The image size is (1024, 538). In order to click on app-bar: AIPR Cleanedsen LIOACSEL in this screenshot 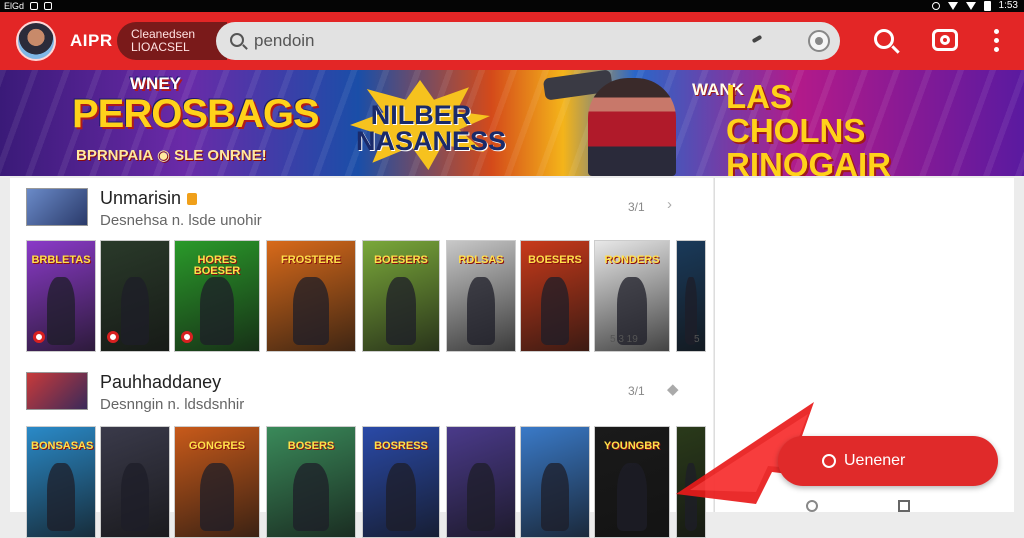, I will do `click(512, 41)`.